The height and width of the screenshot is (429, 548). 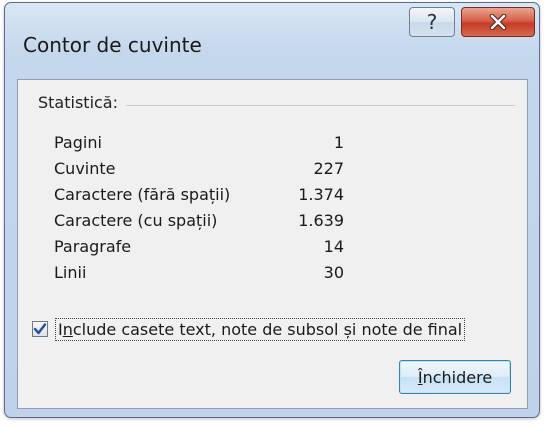 What do you see at coordinates (338, 142) in the screenshot?
I see `stat-value: 1` at bounding box center [338, 142].